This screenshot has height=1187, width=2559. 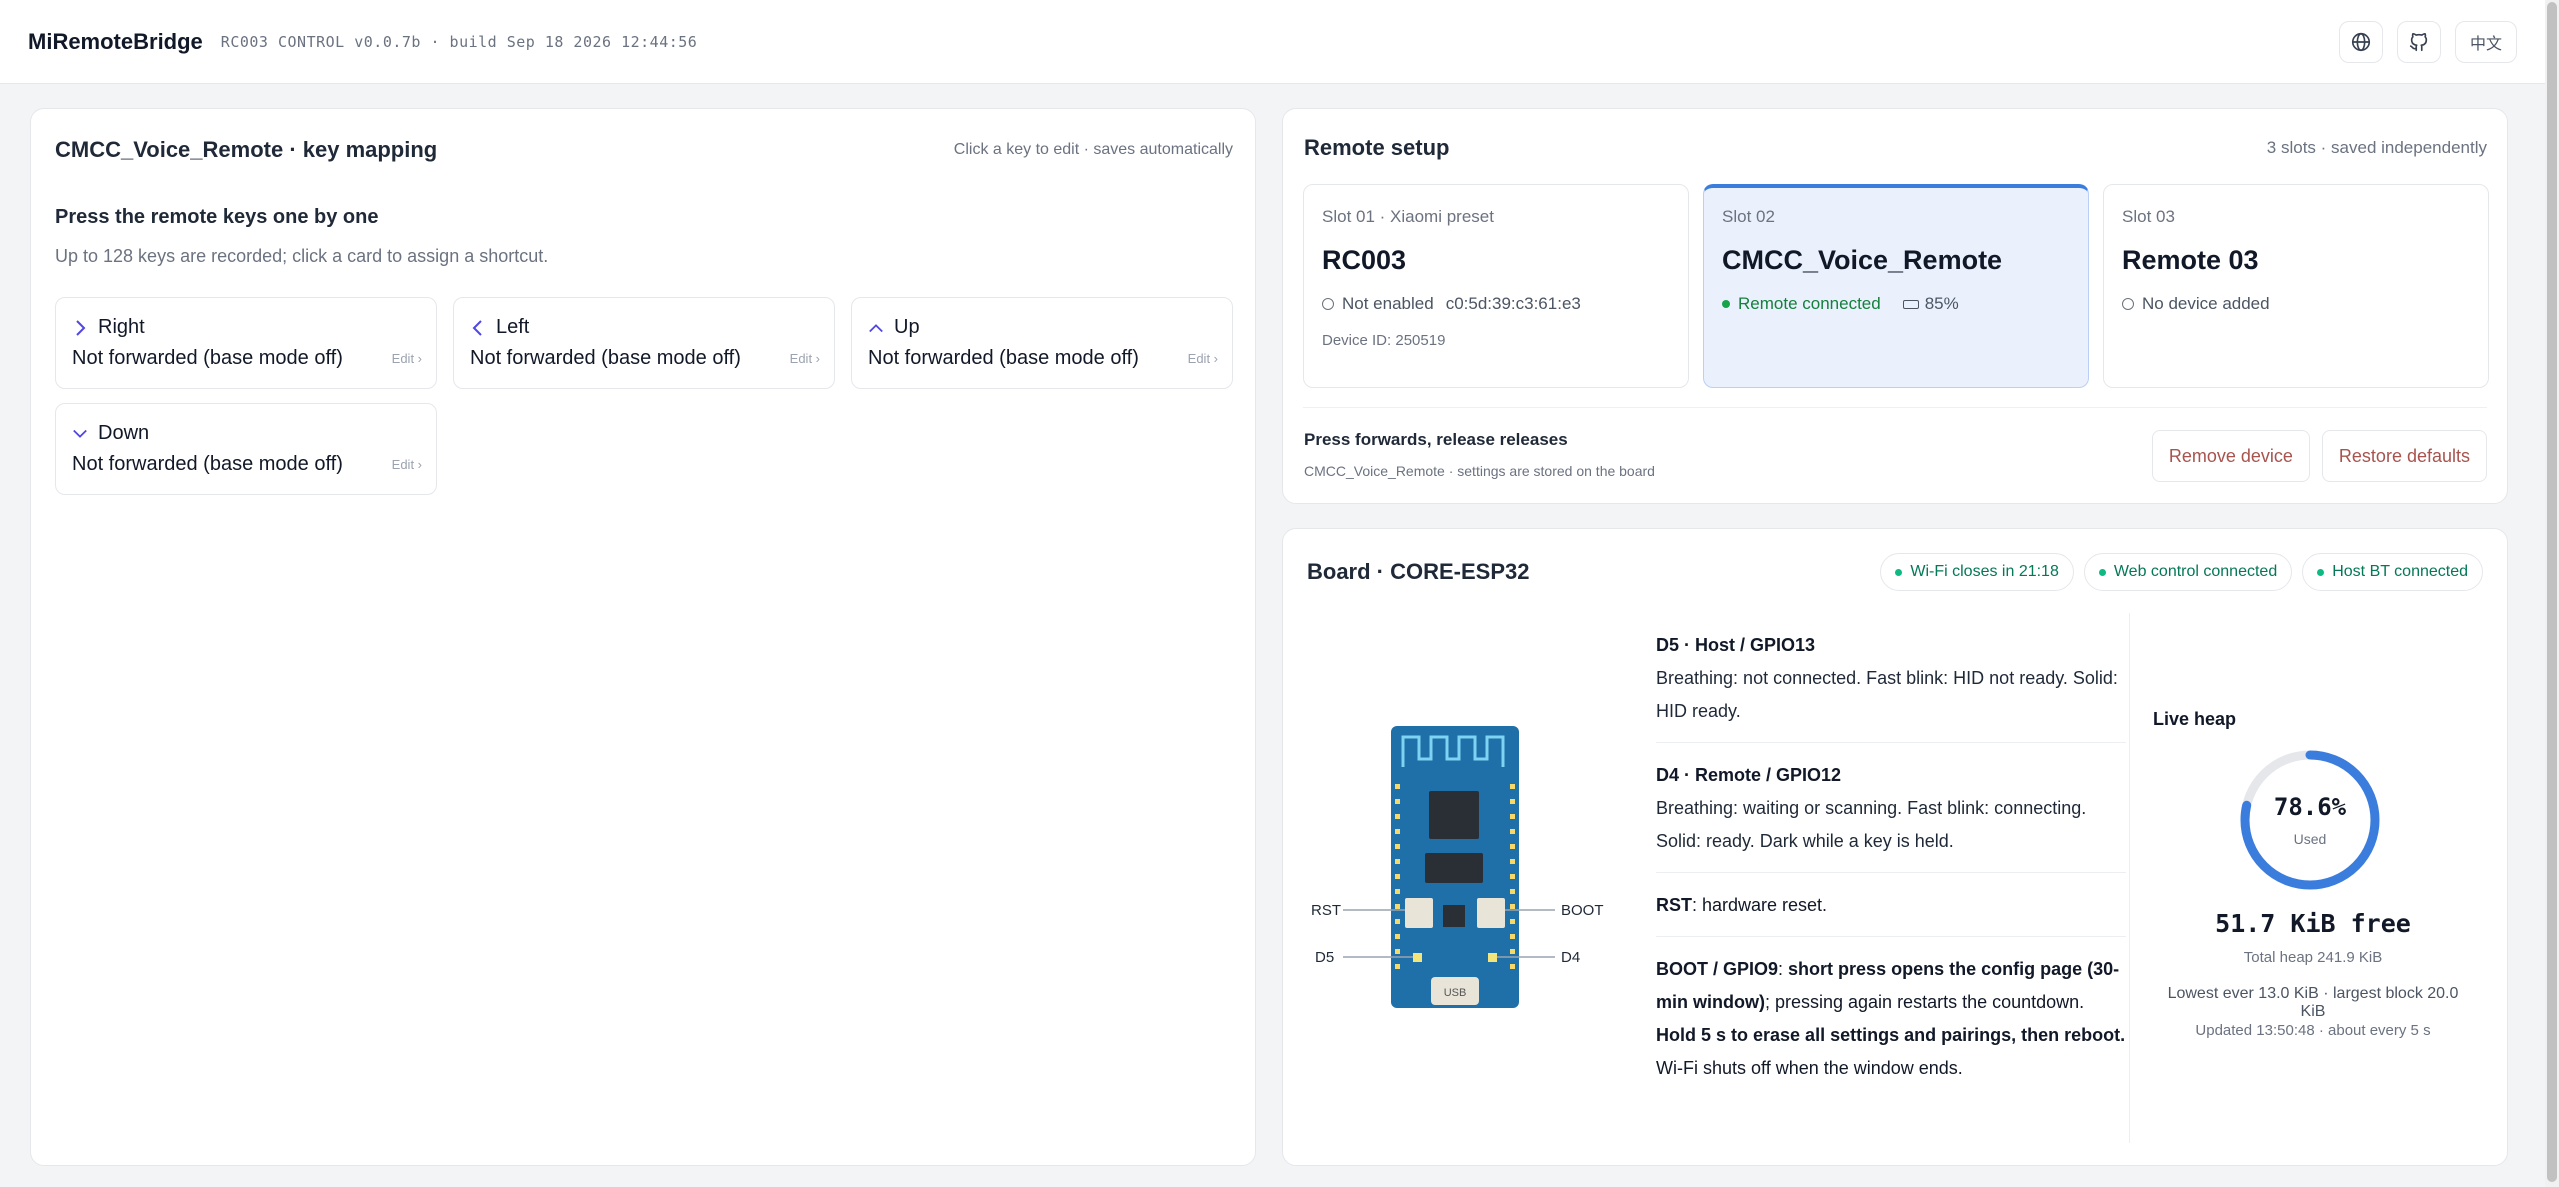 I want to click on scrollbar-thumb, so click(x=2552, y=592).